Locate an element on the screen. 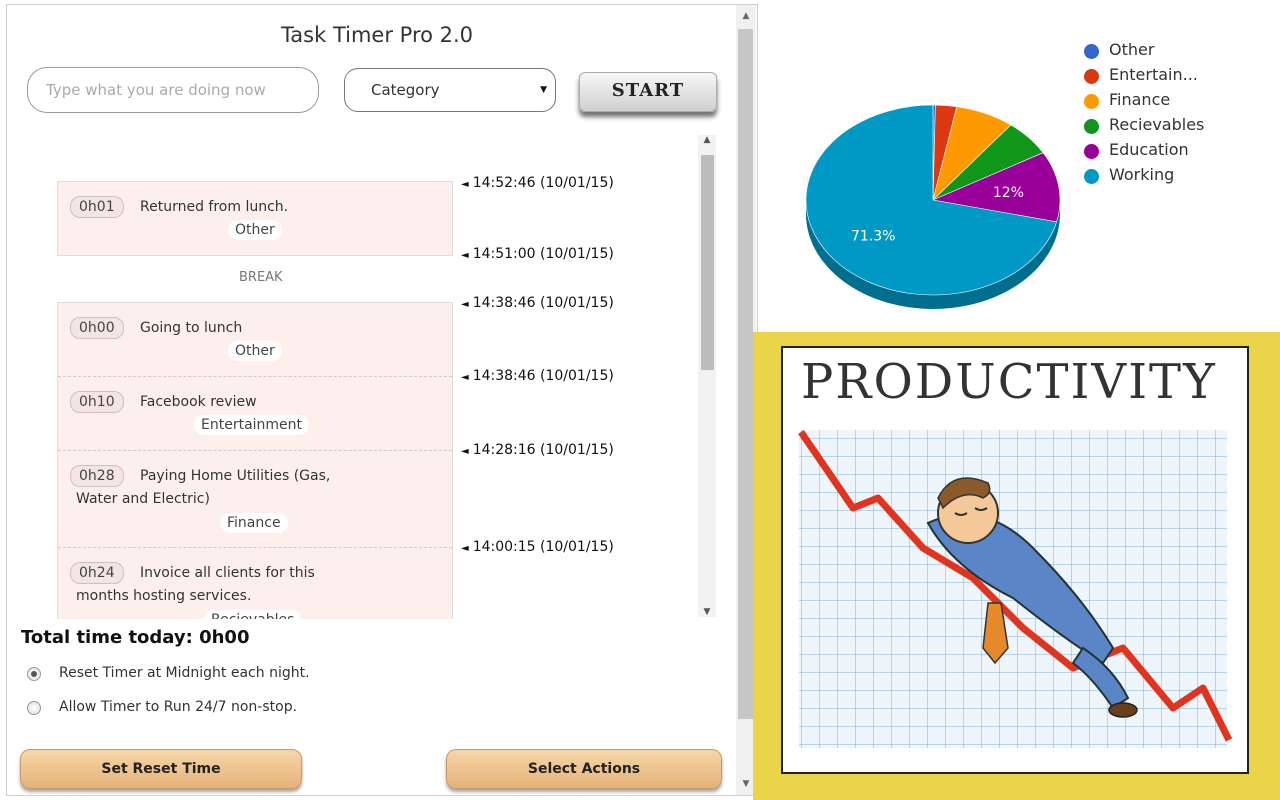  app-title: Task Timer Pro 2.0 is located at coordinates (377, 35).